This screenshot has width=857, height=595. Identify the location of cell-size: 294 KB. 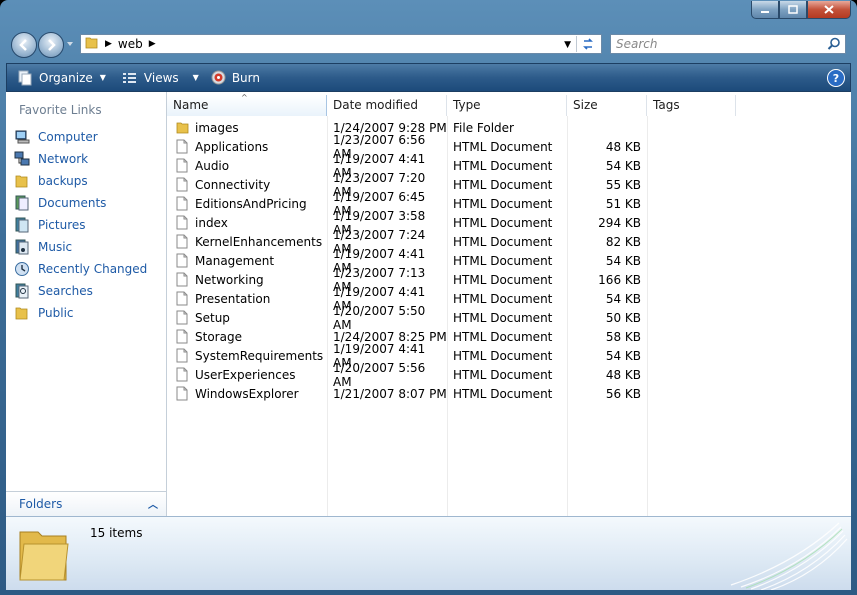
(619, 222).